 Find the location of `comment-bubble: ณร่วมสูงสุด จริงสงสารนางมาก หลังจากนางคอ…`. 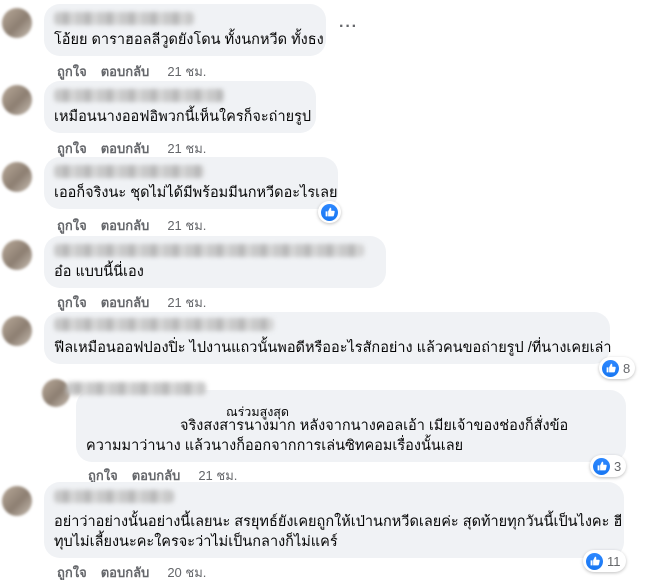

comment-bubble: ณร่วมสูงสุด จริงสงสารนางมาก หลังจากนางคอ… is located at coordinates (346, 422).